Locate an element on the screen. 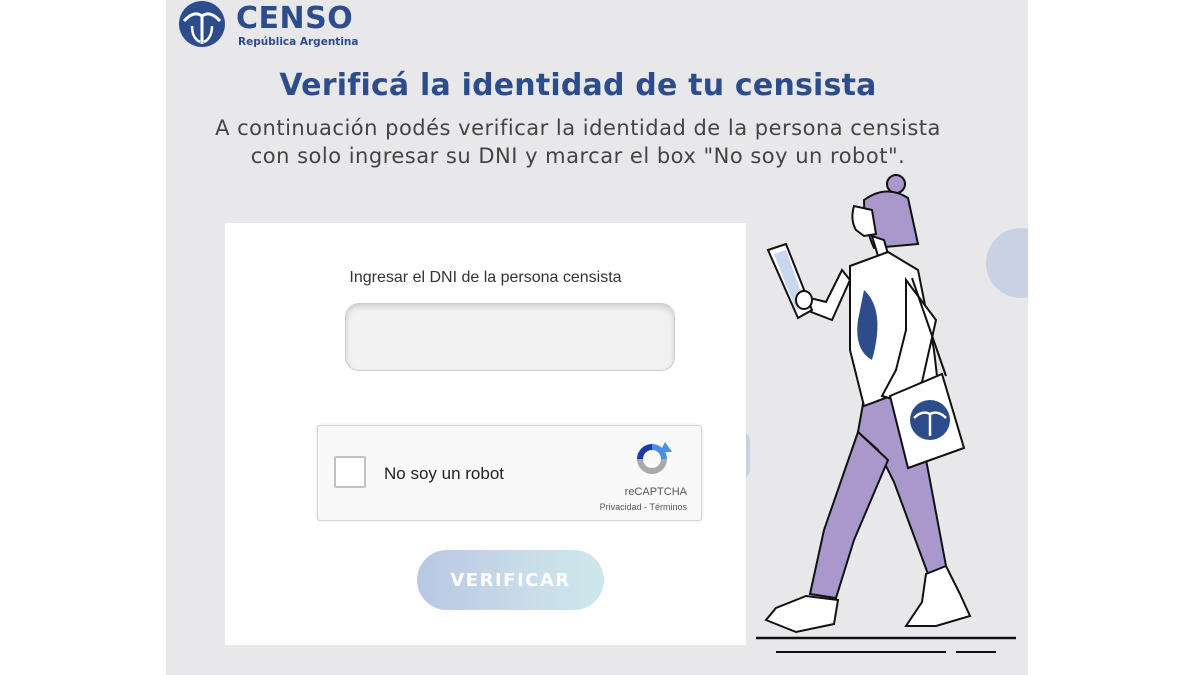  censo-logo: CENSO República Argentina is located at coordinates (272, 26).